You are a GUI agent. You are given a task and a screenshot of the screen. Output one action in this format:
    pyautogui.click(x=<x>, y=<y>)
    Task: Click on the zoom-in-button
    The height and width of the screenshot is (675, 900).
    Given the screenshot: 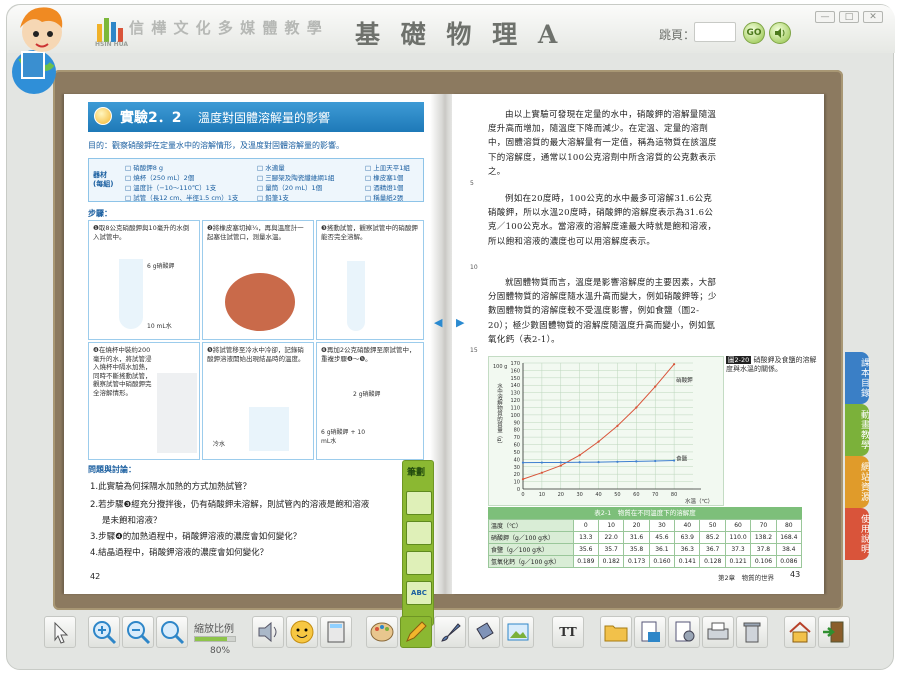 What is the action you would take?
    pyautogui.click(x=104, y=632)
    